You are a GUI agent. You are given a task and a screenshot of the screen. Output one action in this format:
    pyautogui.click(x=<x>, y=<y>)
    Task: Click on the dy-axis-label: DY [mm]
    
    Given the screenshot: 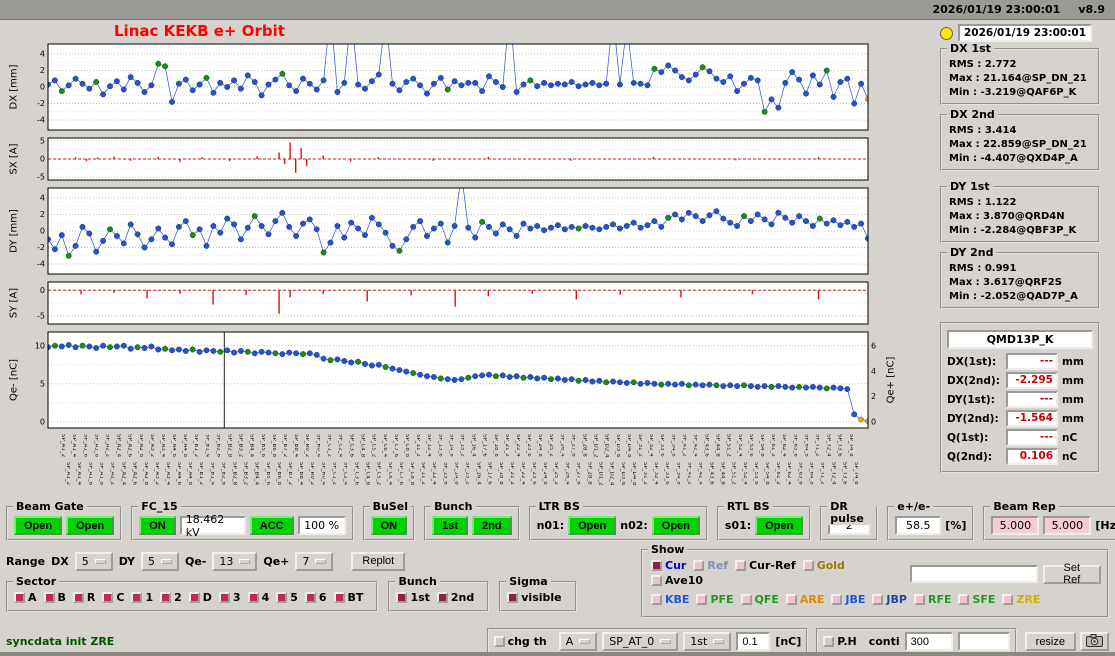 What is the action you would take?
    pyautogui.click(x=14, y=231)
    